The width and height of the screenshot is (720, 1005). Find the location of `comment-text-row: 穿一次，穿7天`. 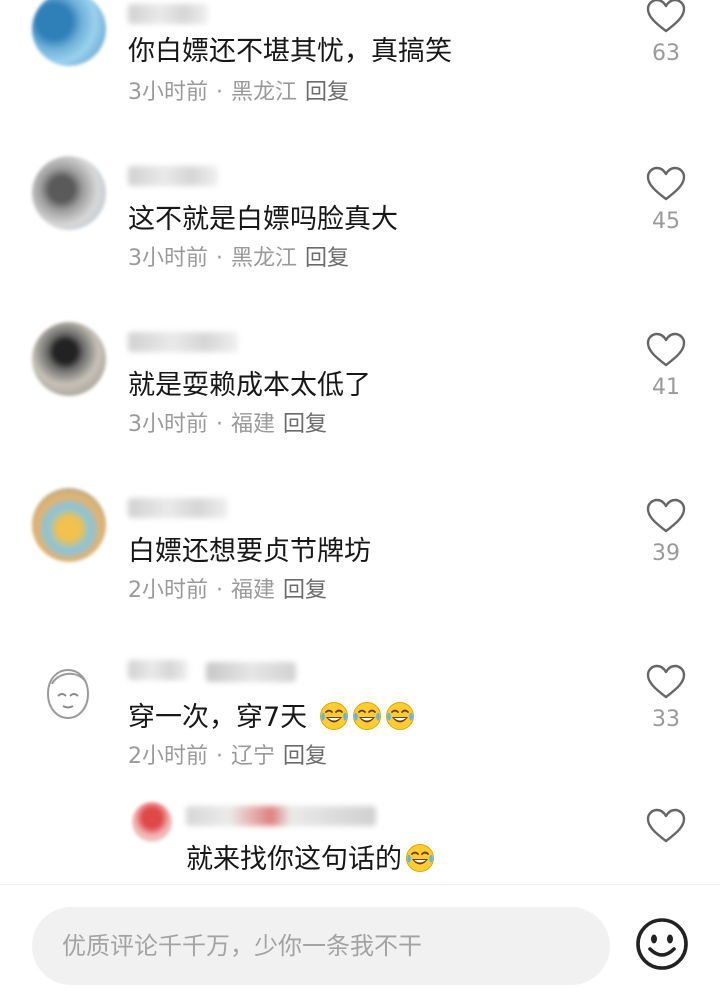

comment-text-row: 穿一次，穿7天 is located at coordinates (271, 718).